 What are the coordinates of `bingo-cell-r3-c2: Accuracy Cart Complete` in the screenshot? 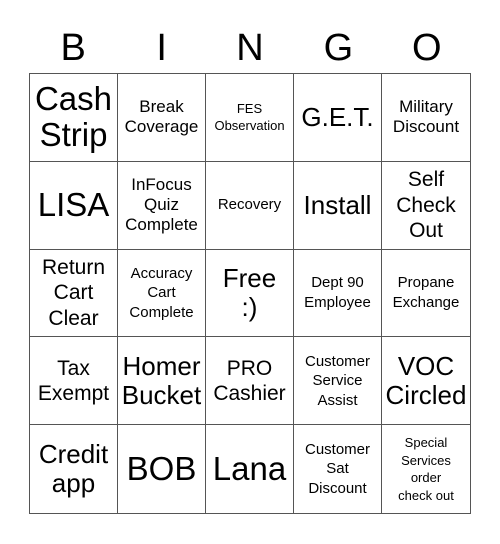 It's located at (162, 293).